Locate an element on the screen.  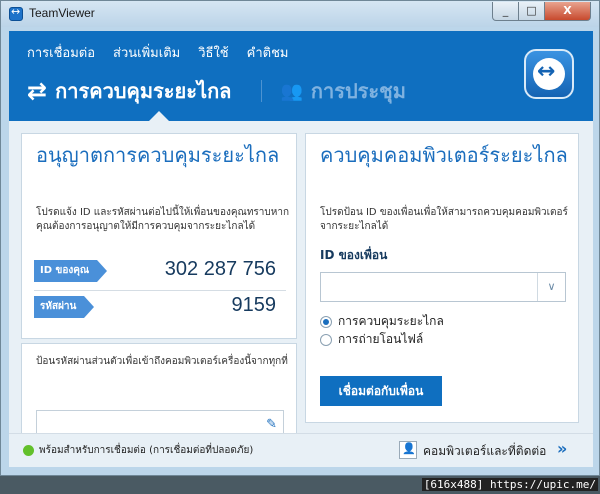
radio-dot-selected is located at coordinates (326, 321).